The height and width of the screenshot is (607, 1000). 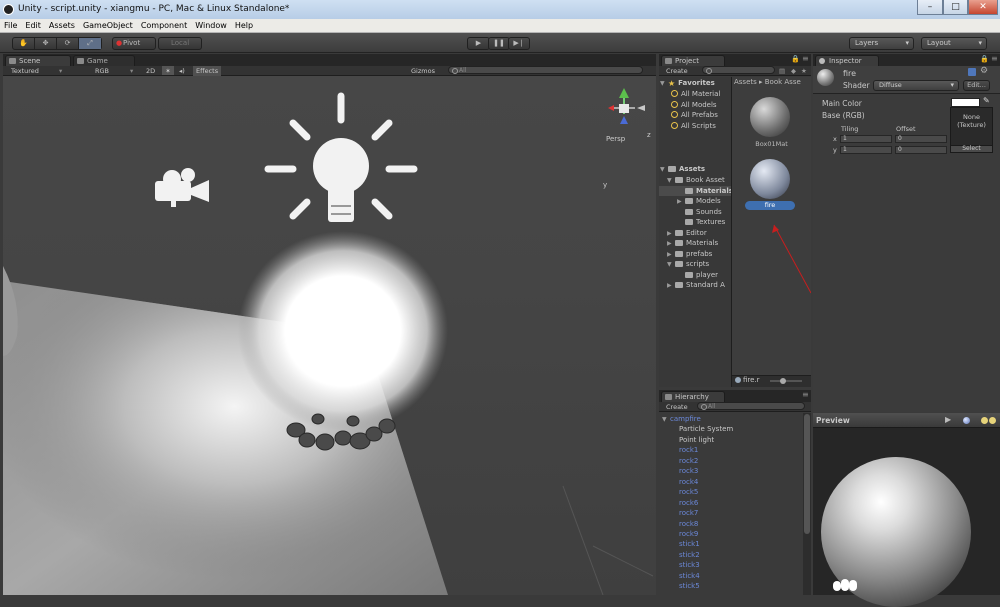 What do you see at coordinates (681, 419) in the screenshot?
I see `hierarchy-item: ▼ campfire` at bounding box center [681, 419].